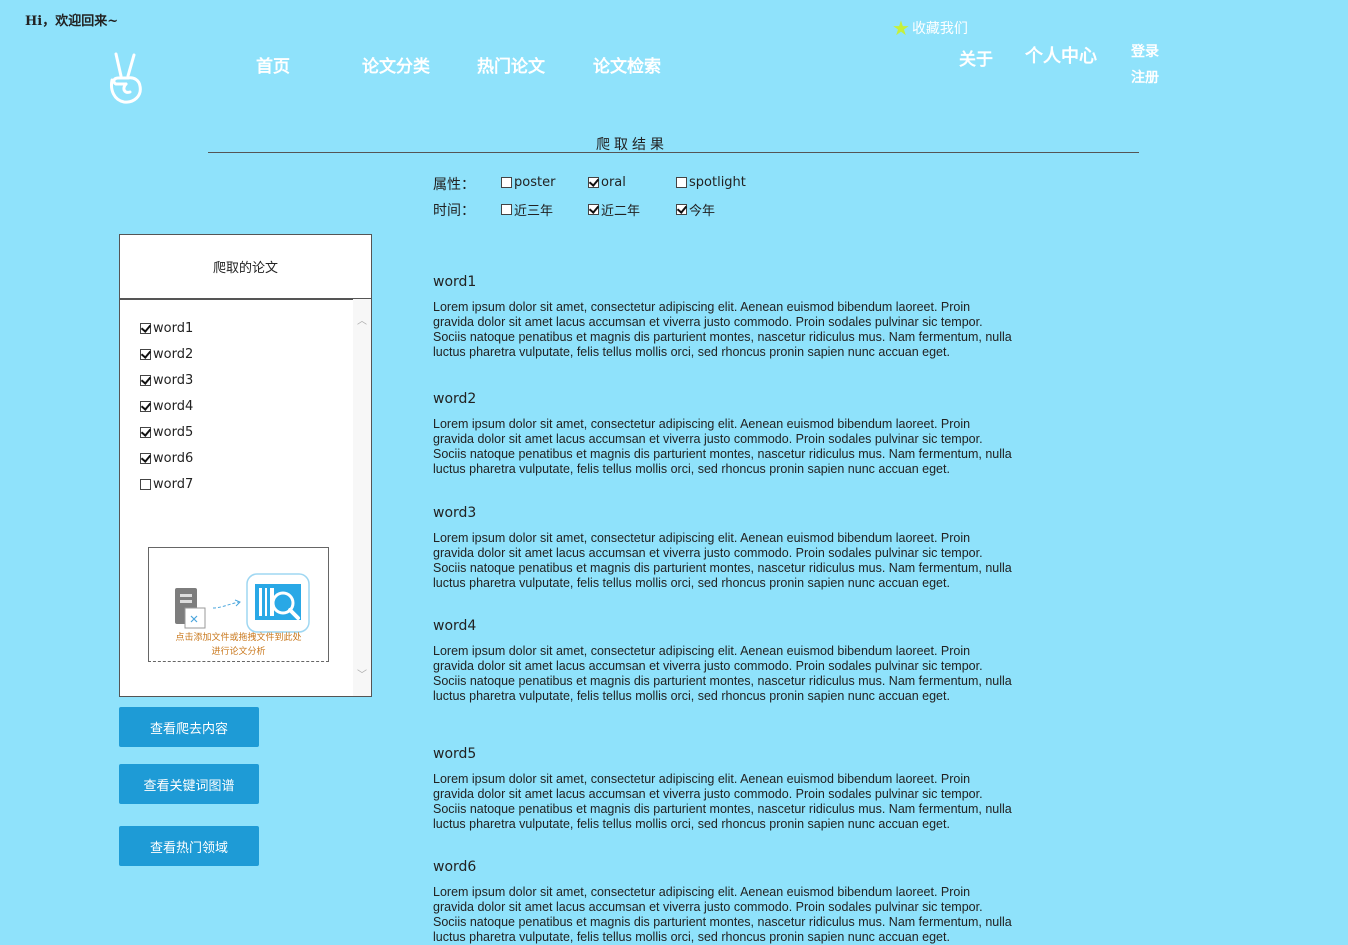 This screenshot has width=1348, height=945. I want to click on filter-last-two-years-checkbox: 近二年, so click(614, 209).